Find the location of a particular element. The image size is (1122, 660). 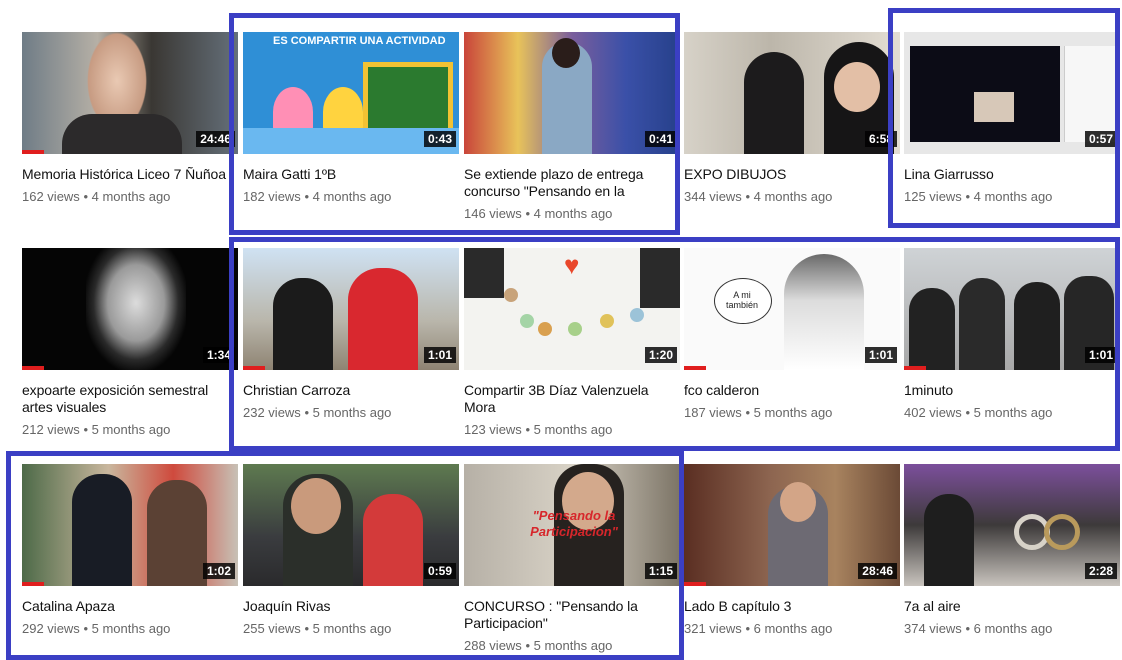

thumbnail-caption: "Pensando la Participacion" is located at coordinates (574, 523).